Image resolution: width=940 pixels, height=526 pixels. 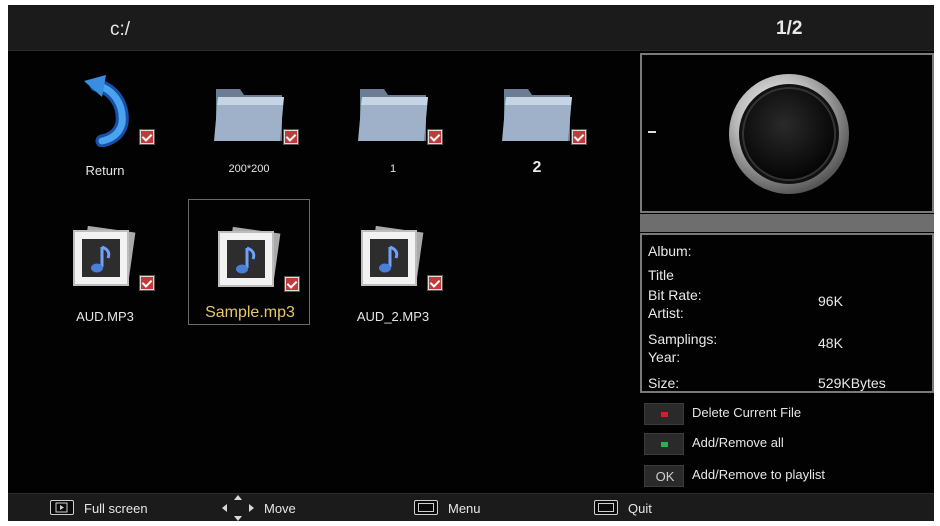 What do you see at coordinates (747, 412) in the screenshot?
I see `legend-delete-label: Delete Current File` at bounding box center [747, 412].